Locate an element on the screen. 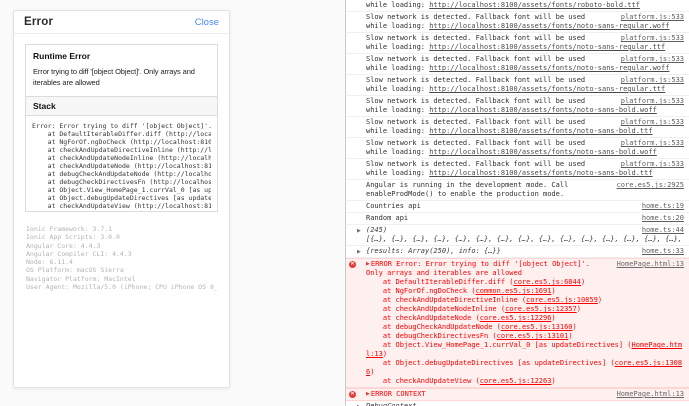 This screenshot has height=406, width=689. environment-line: Node: 6.11.4 is located at coordinates (49, 262).